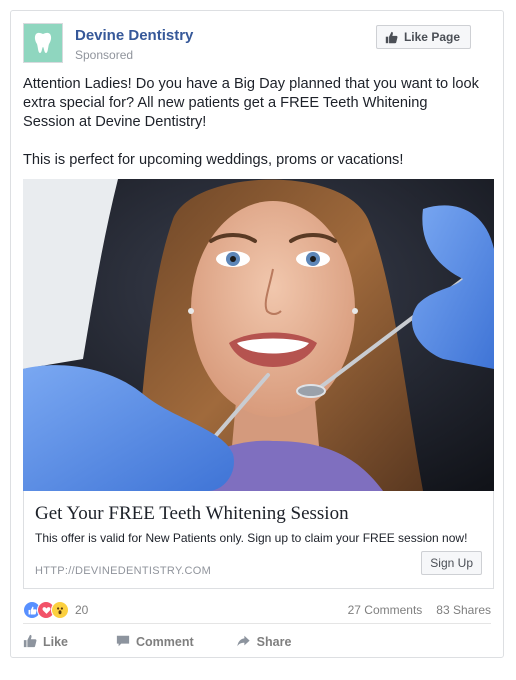  What do you see at coordinates (81, 610) in the screenshot?
I see `reaction-count: 20` at bounding box center [81, 610].